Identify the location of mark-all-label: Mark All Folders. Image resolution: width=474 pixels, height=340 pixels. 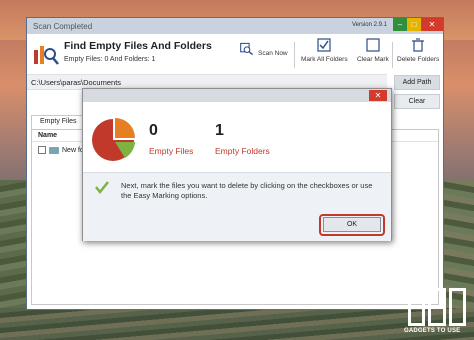
(324, 59).